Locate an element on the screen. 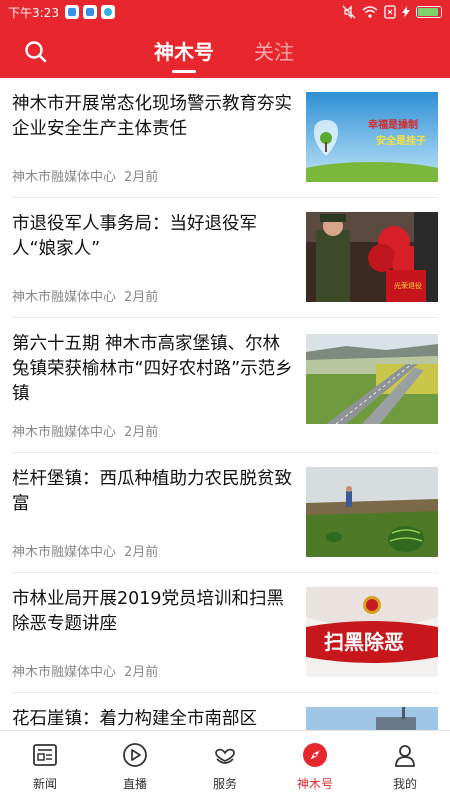  sim-icon is located at coordinates (390, 12).